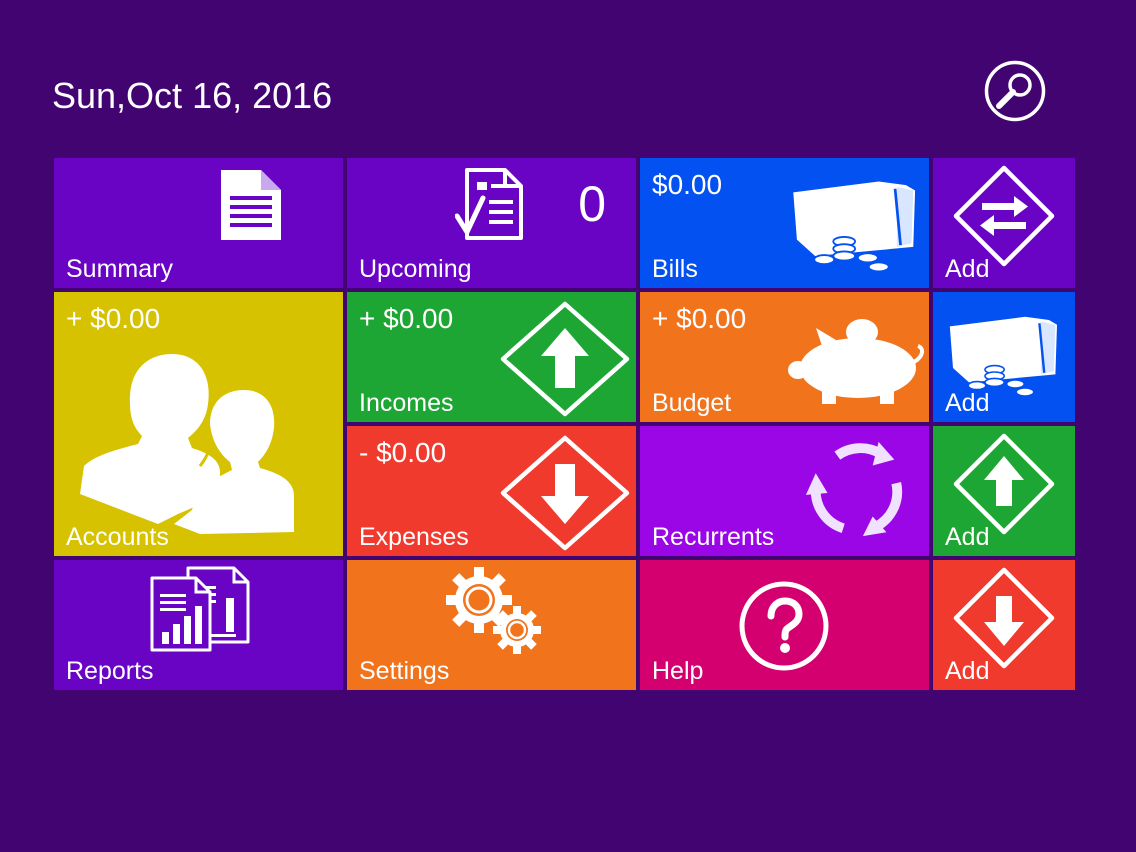  I want to click on add-bill-label: Add, so click(967, 403).